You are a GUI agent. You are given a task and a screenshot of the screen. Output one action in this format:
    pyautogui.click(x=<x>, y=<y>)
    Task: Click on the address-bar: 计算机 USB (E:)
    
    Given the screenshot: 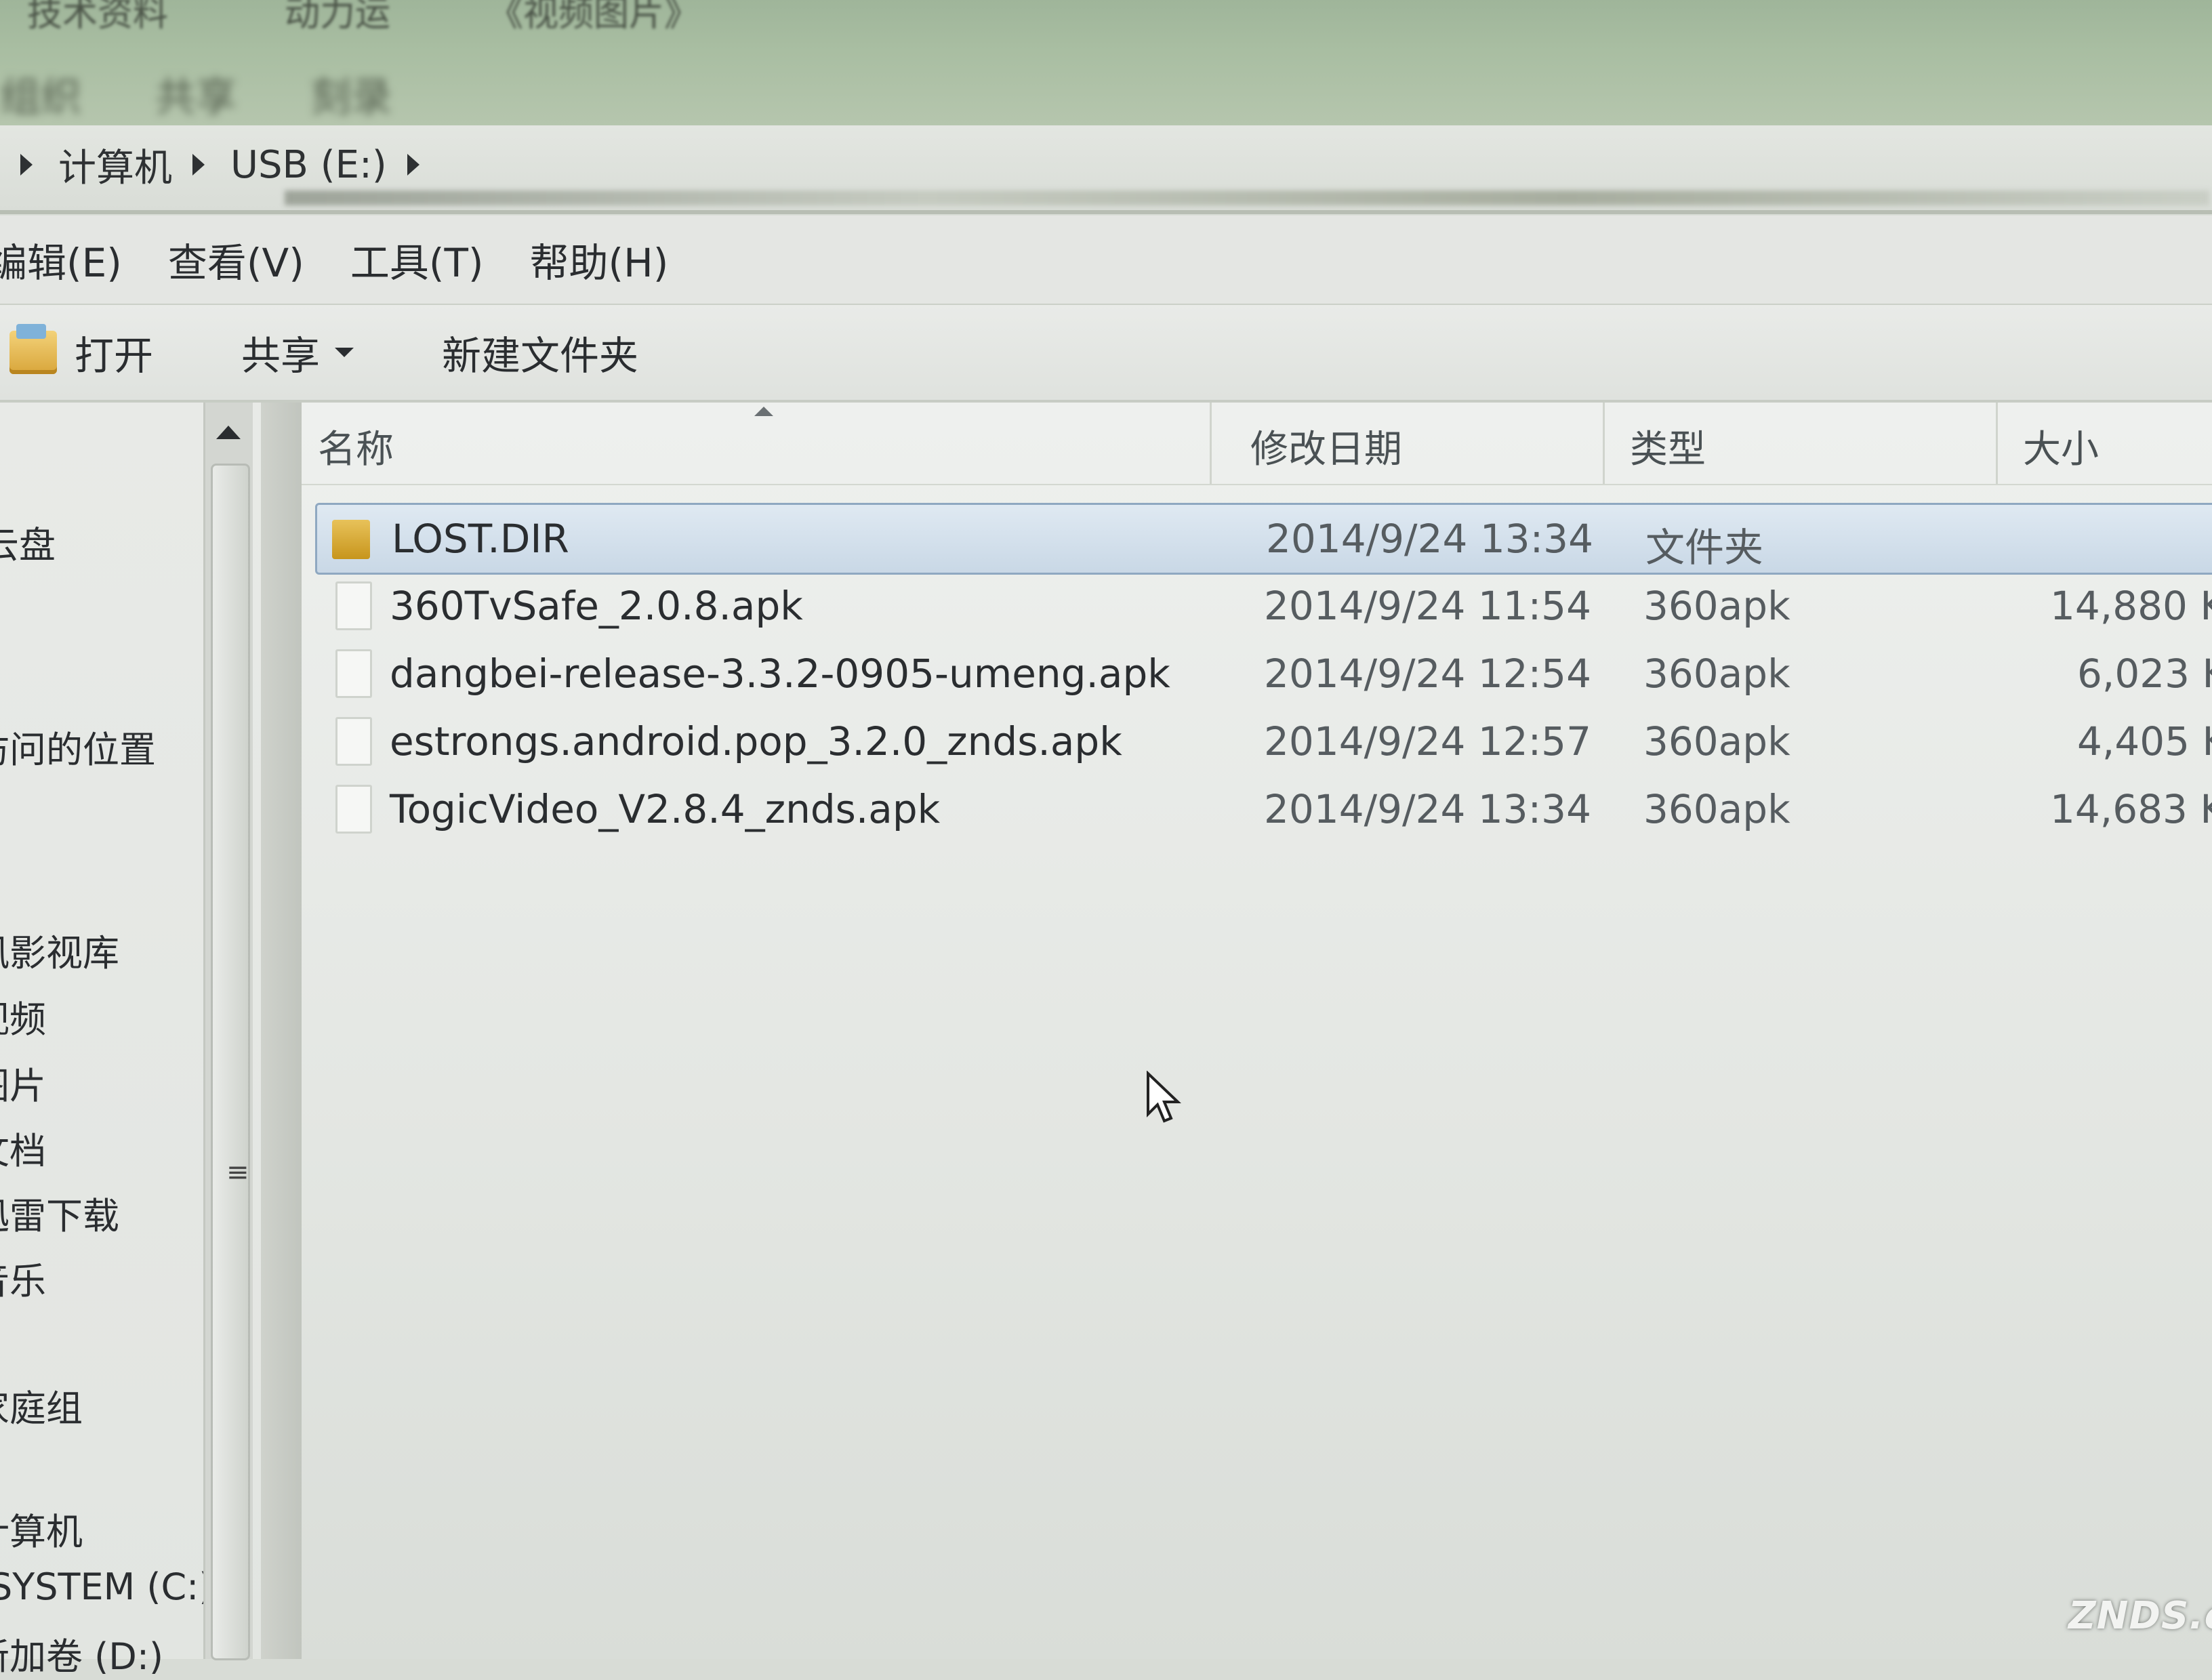 What is the action you would take?
    pyautogui.click(x=1106, y=170)
    